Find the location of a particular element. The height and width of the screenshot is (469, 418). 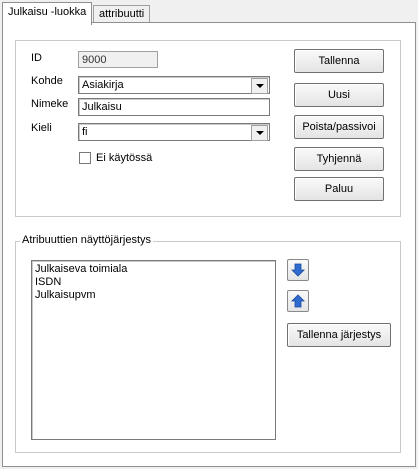

back-button: Paluu is located at coordinates (339, 189).